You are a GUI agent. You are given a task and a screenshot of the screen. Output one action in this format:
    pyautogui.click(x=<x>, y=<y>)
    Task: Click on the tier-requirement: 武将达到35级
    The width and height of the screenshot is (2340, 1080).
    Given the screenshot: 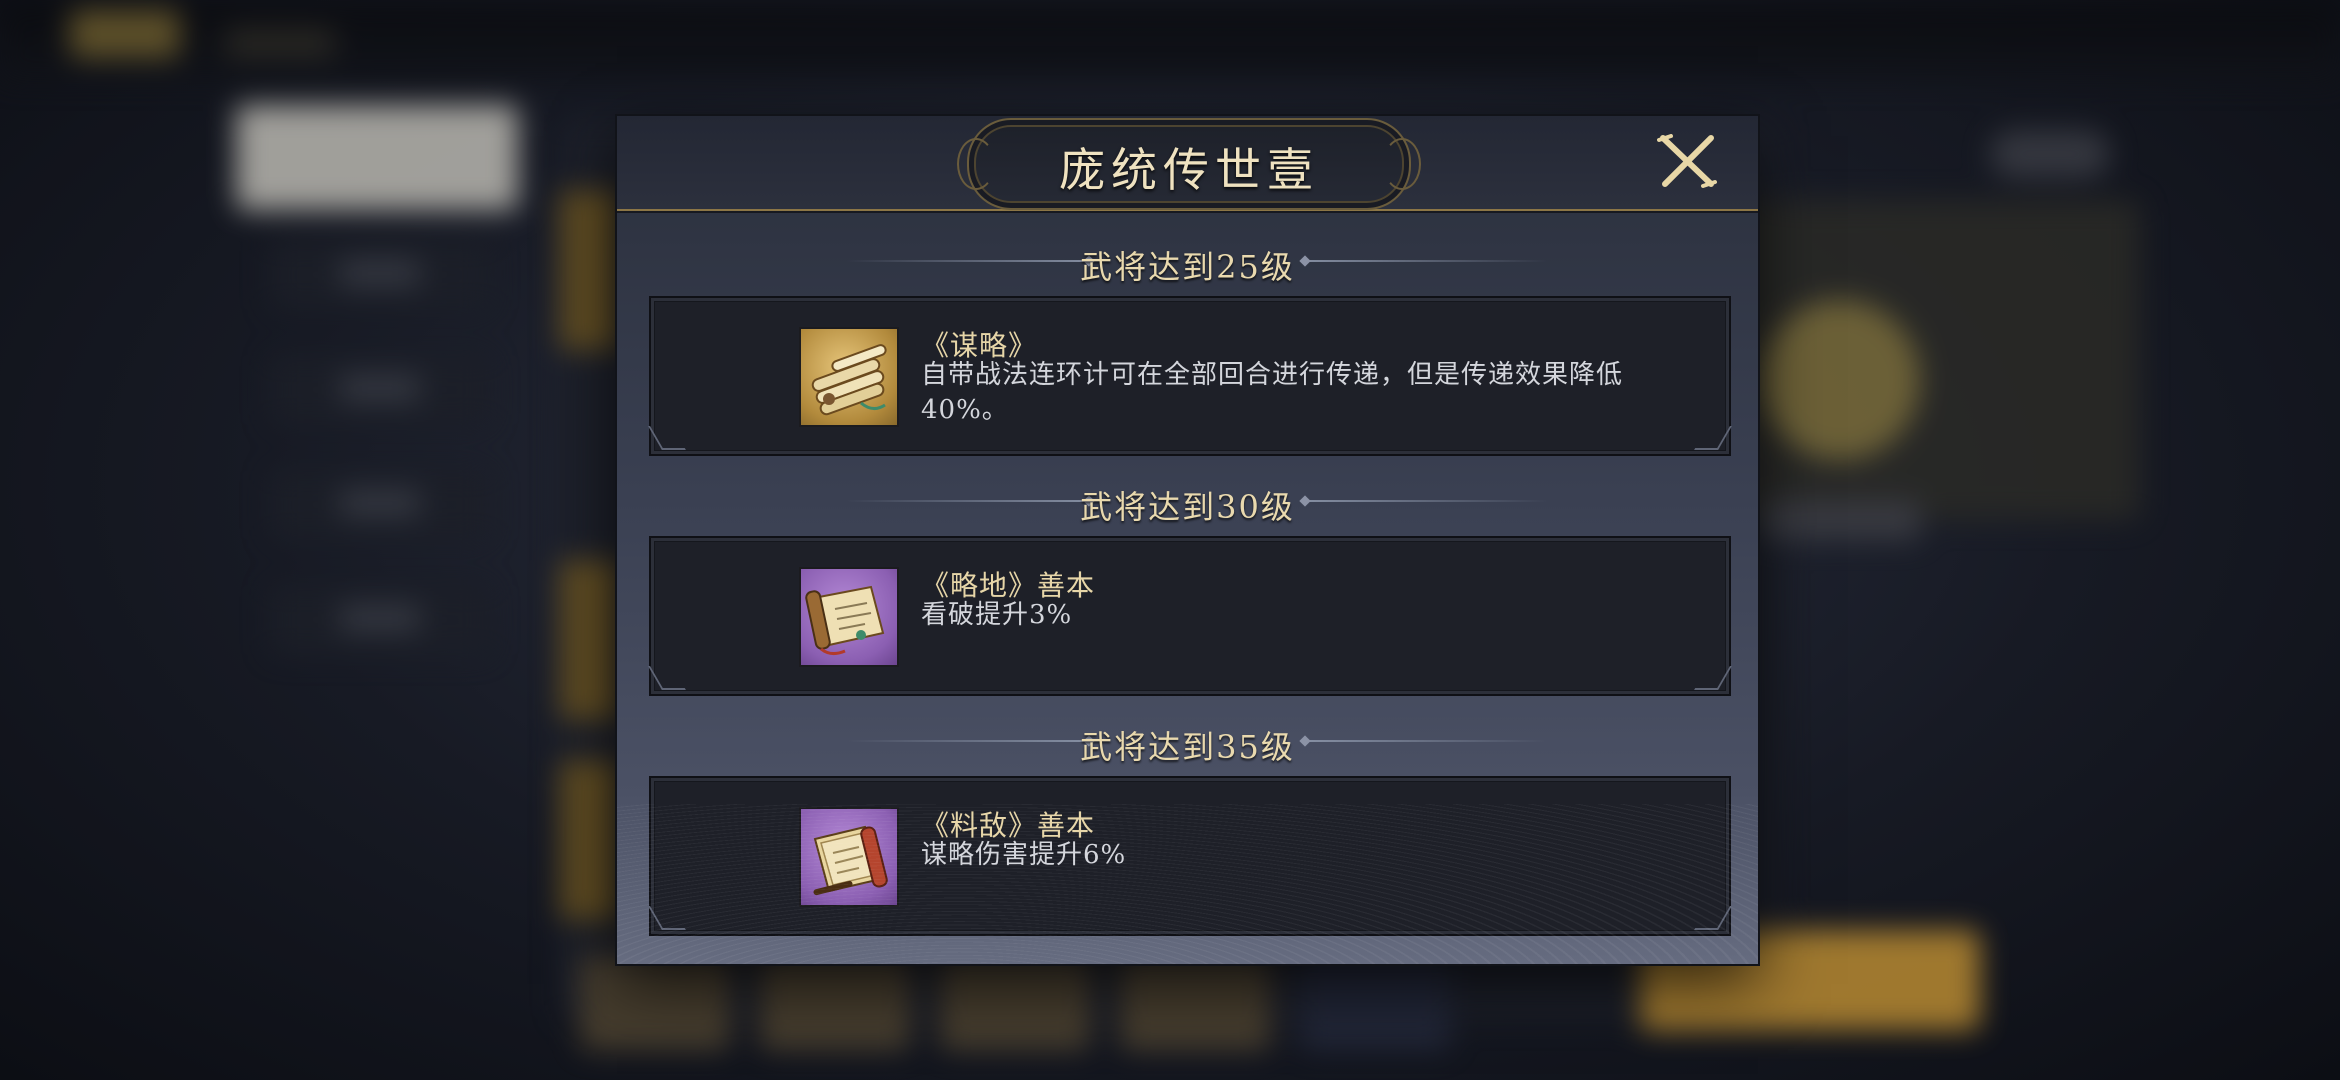 What is the action you would take?
    pyautogui.click(x=1187, y=747)
    